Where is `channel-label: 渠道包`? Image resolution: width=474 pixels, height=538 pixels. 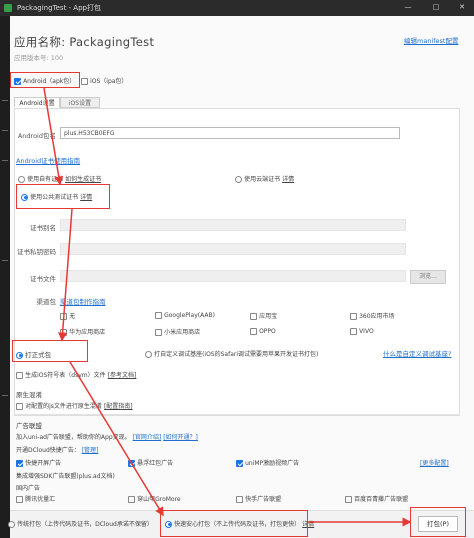 channel-label: 渠道包 is located at coordinates (46, 302).